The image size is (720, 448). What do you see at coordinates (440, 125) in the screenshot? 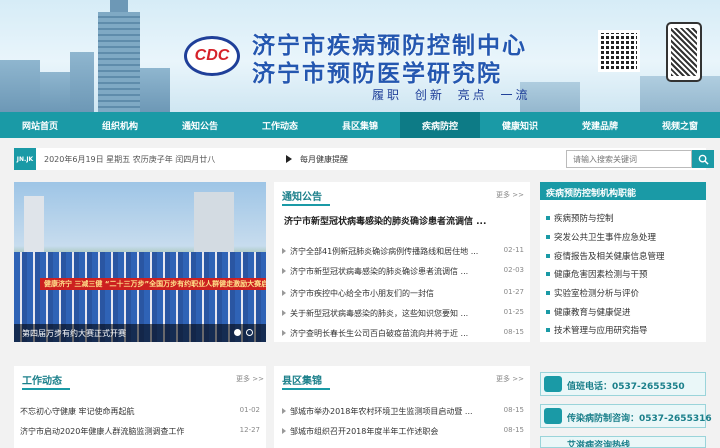
I see `nav-disease-control: 疾病防控` at bounding box center [440, 125].